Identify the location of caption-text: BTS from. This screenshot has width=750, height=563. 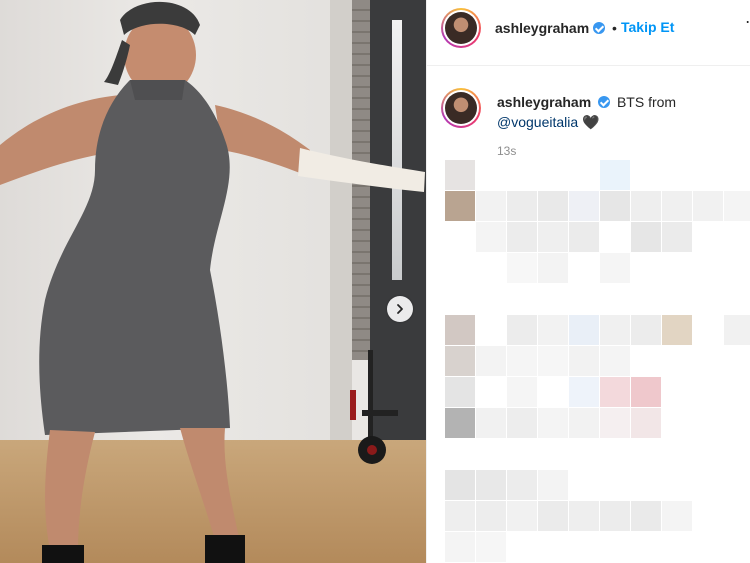
(646, 102).